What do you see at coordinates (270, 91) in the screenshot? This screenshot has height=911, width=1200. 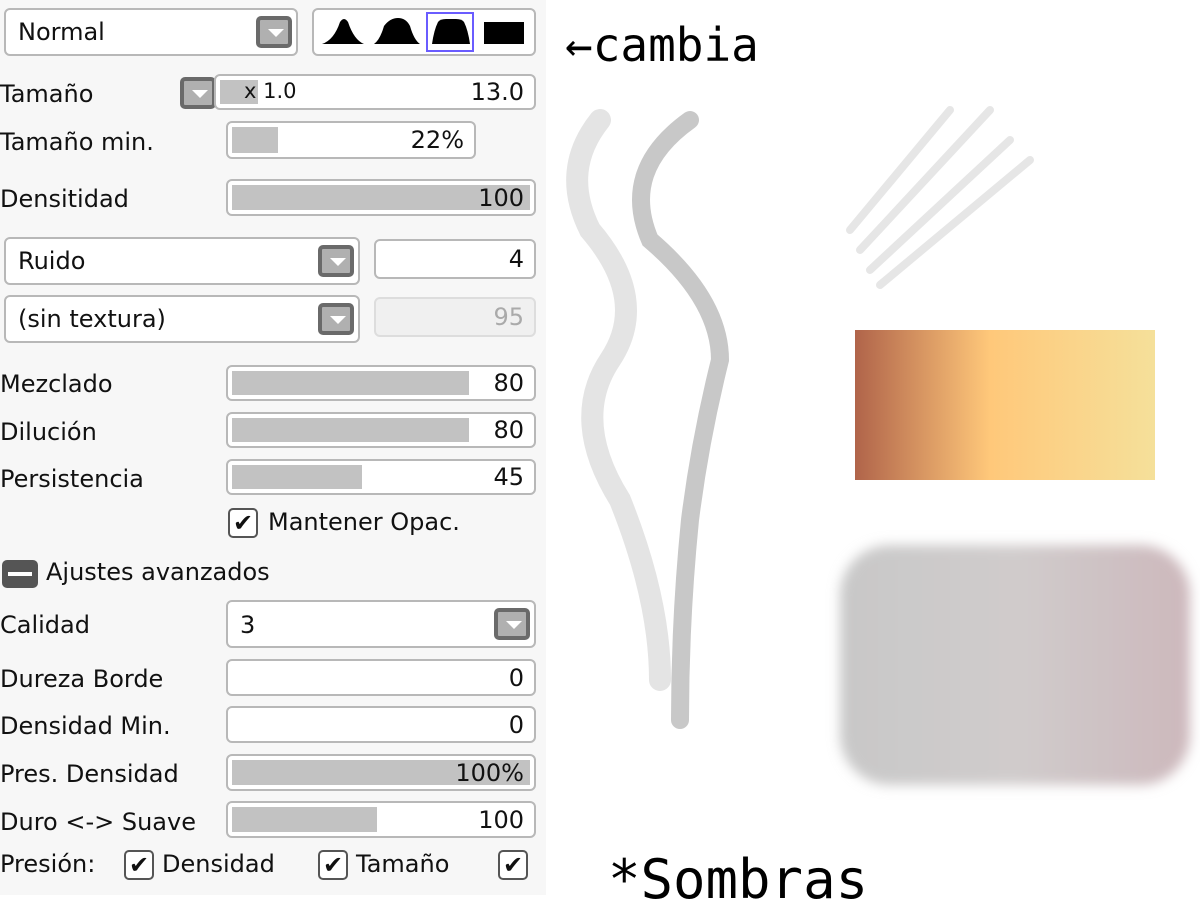 I see `size-multiplier: x 1.0` at bounding box center [270, 91].